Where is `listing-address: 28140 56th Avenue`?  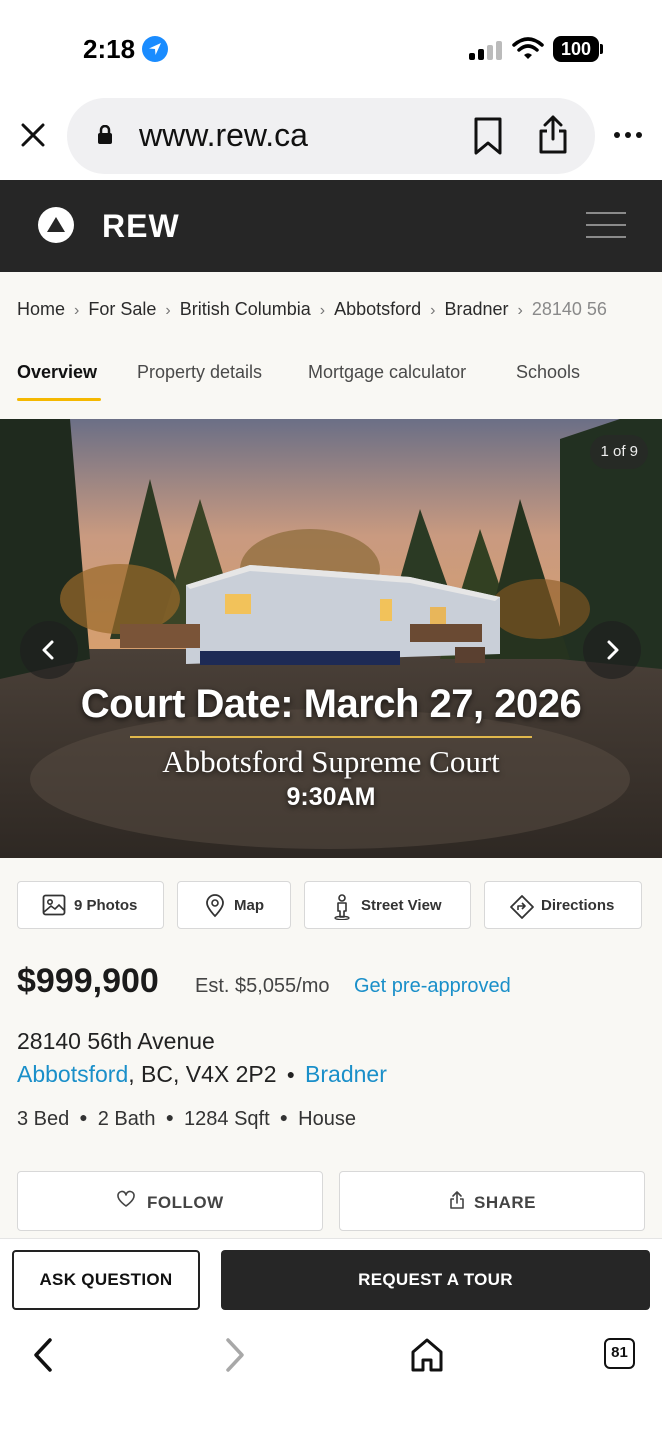 listing-address: 28140 56th Avenue is located at coordinates (116, 1041).